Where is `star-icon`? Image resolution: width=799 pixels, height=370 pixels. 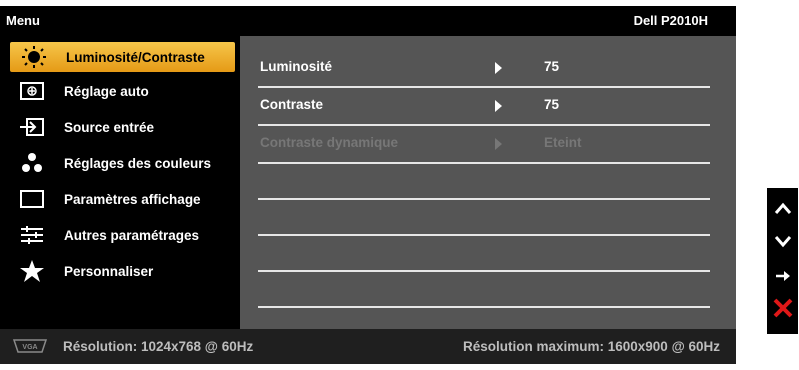 star-icon is located at coordinates (32, 271).